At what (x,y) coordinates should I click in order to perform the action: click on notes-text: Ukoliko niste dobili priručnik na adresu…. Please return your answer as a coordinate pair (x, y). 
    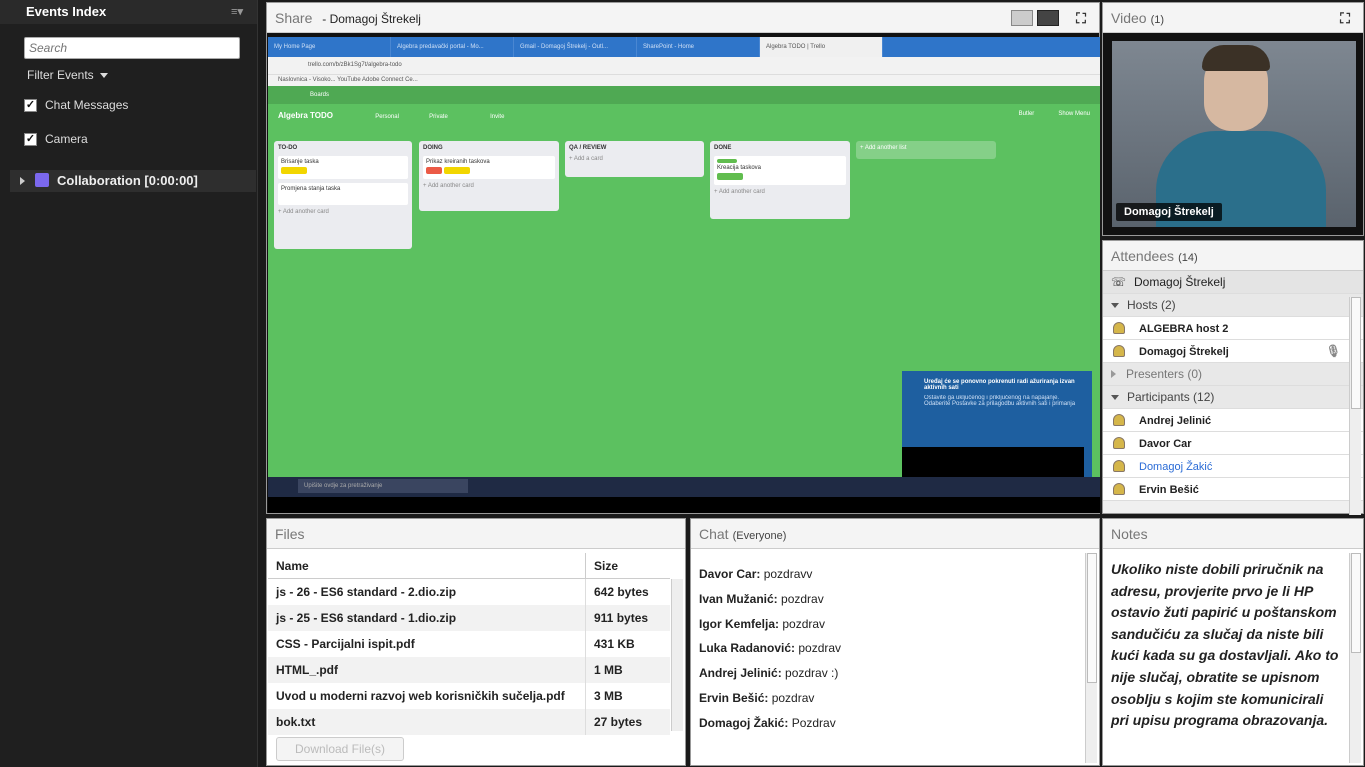
    Looking at the image, I should click on (1225, 645).